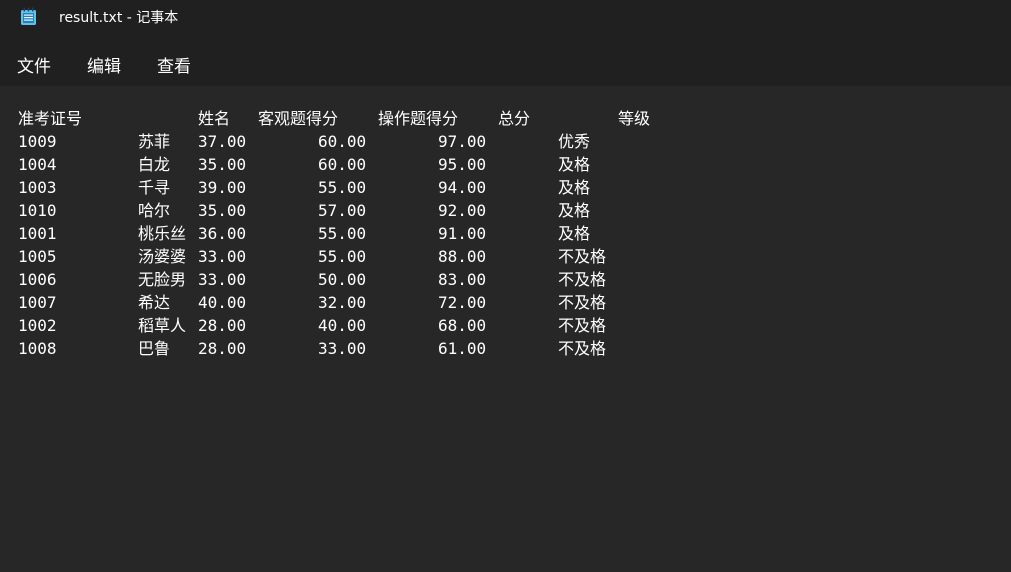 The width and height of the screenshot is (1011, 572). Describe the element at coordinates (462, 256) in the screenshot. I see `cell-total: 88.00` at that location.